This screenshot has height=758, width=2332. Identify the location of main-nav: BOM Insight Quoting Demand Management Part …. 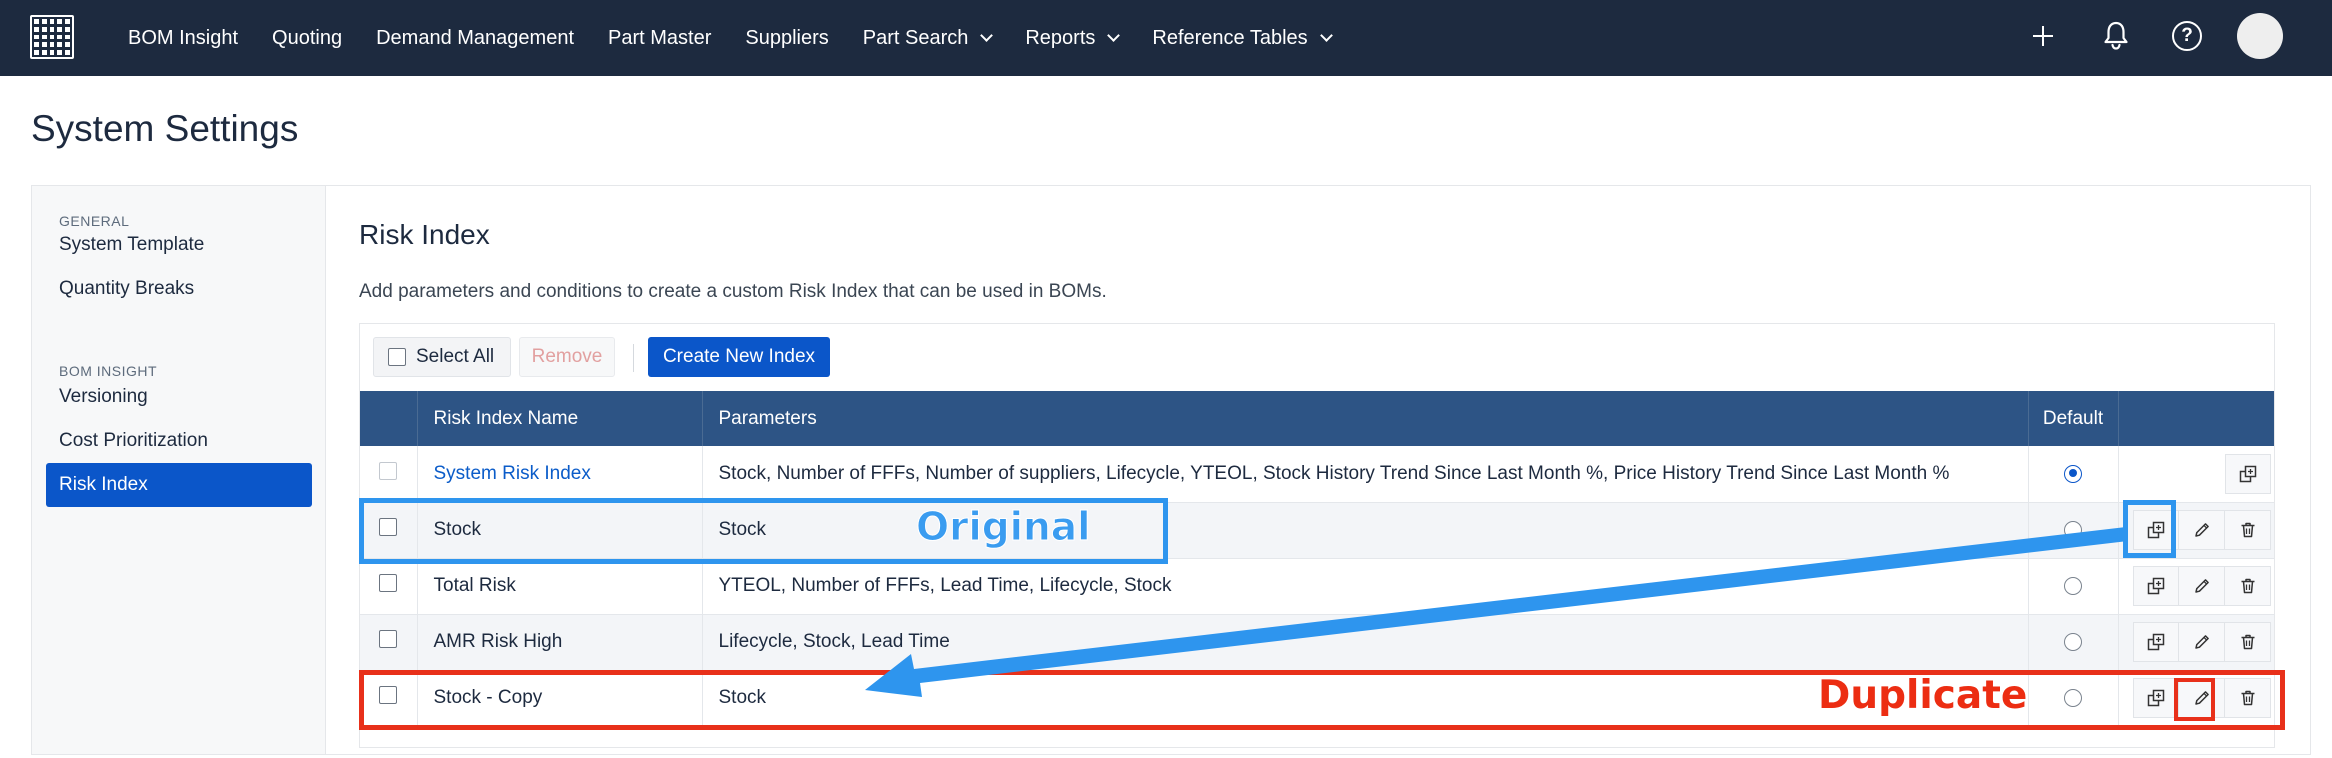
(746, 38).